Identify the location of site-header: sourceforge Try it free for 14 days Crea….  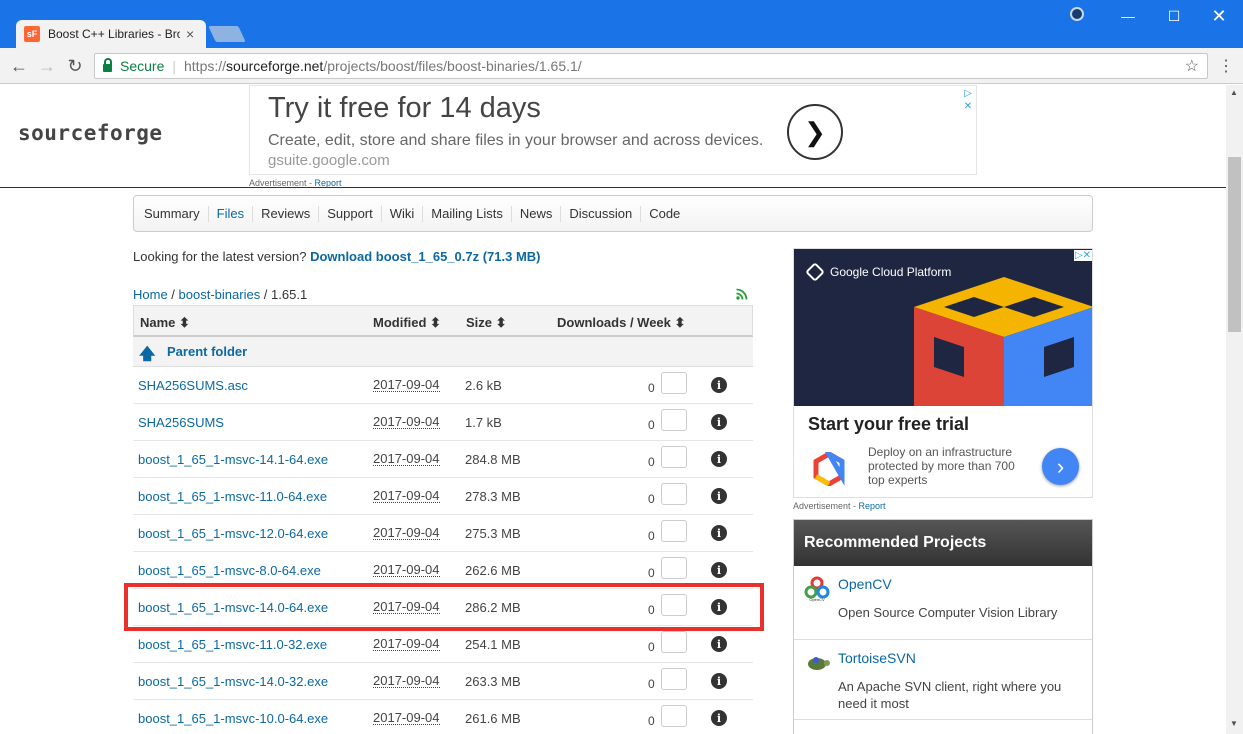
(613, 136).